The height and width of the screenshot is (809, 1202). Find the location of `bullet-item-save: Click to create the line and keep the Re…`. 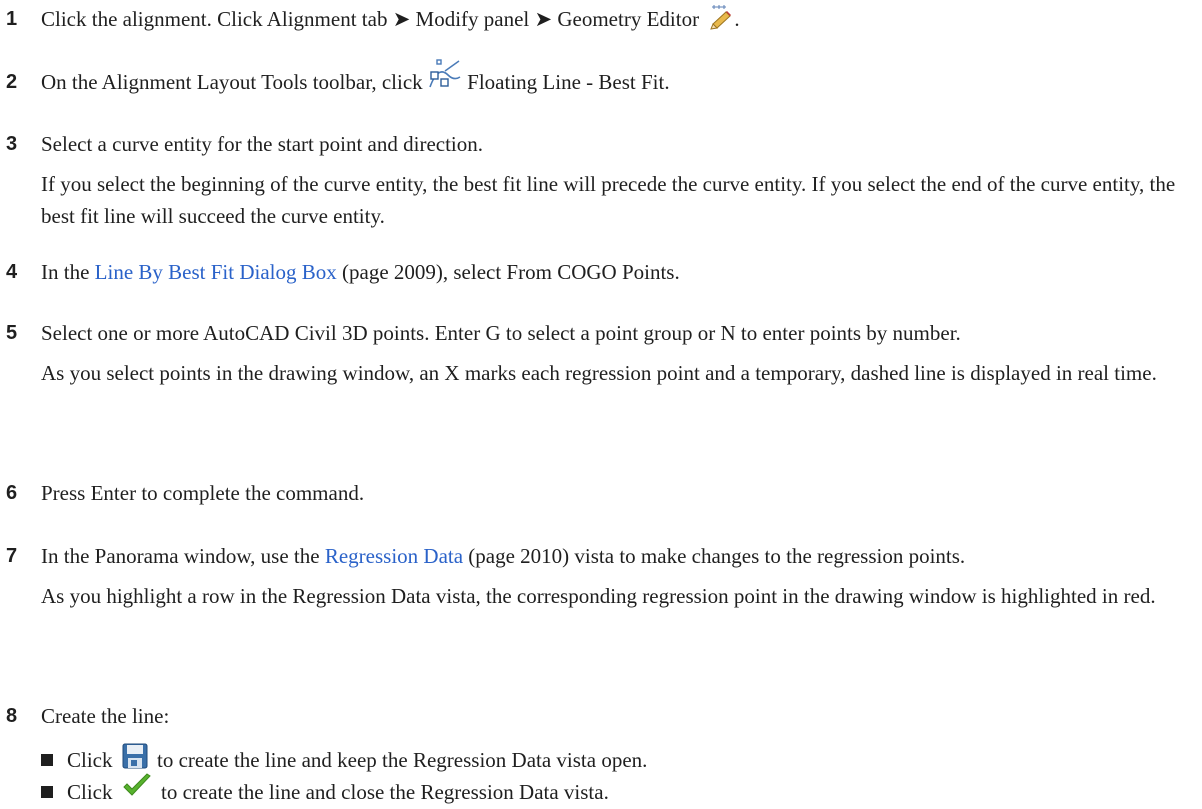

bullet-item-save: Click to create the line and keep the Re… is located at coordinates (344, 759).